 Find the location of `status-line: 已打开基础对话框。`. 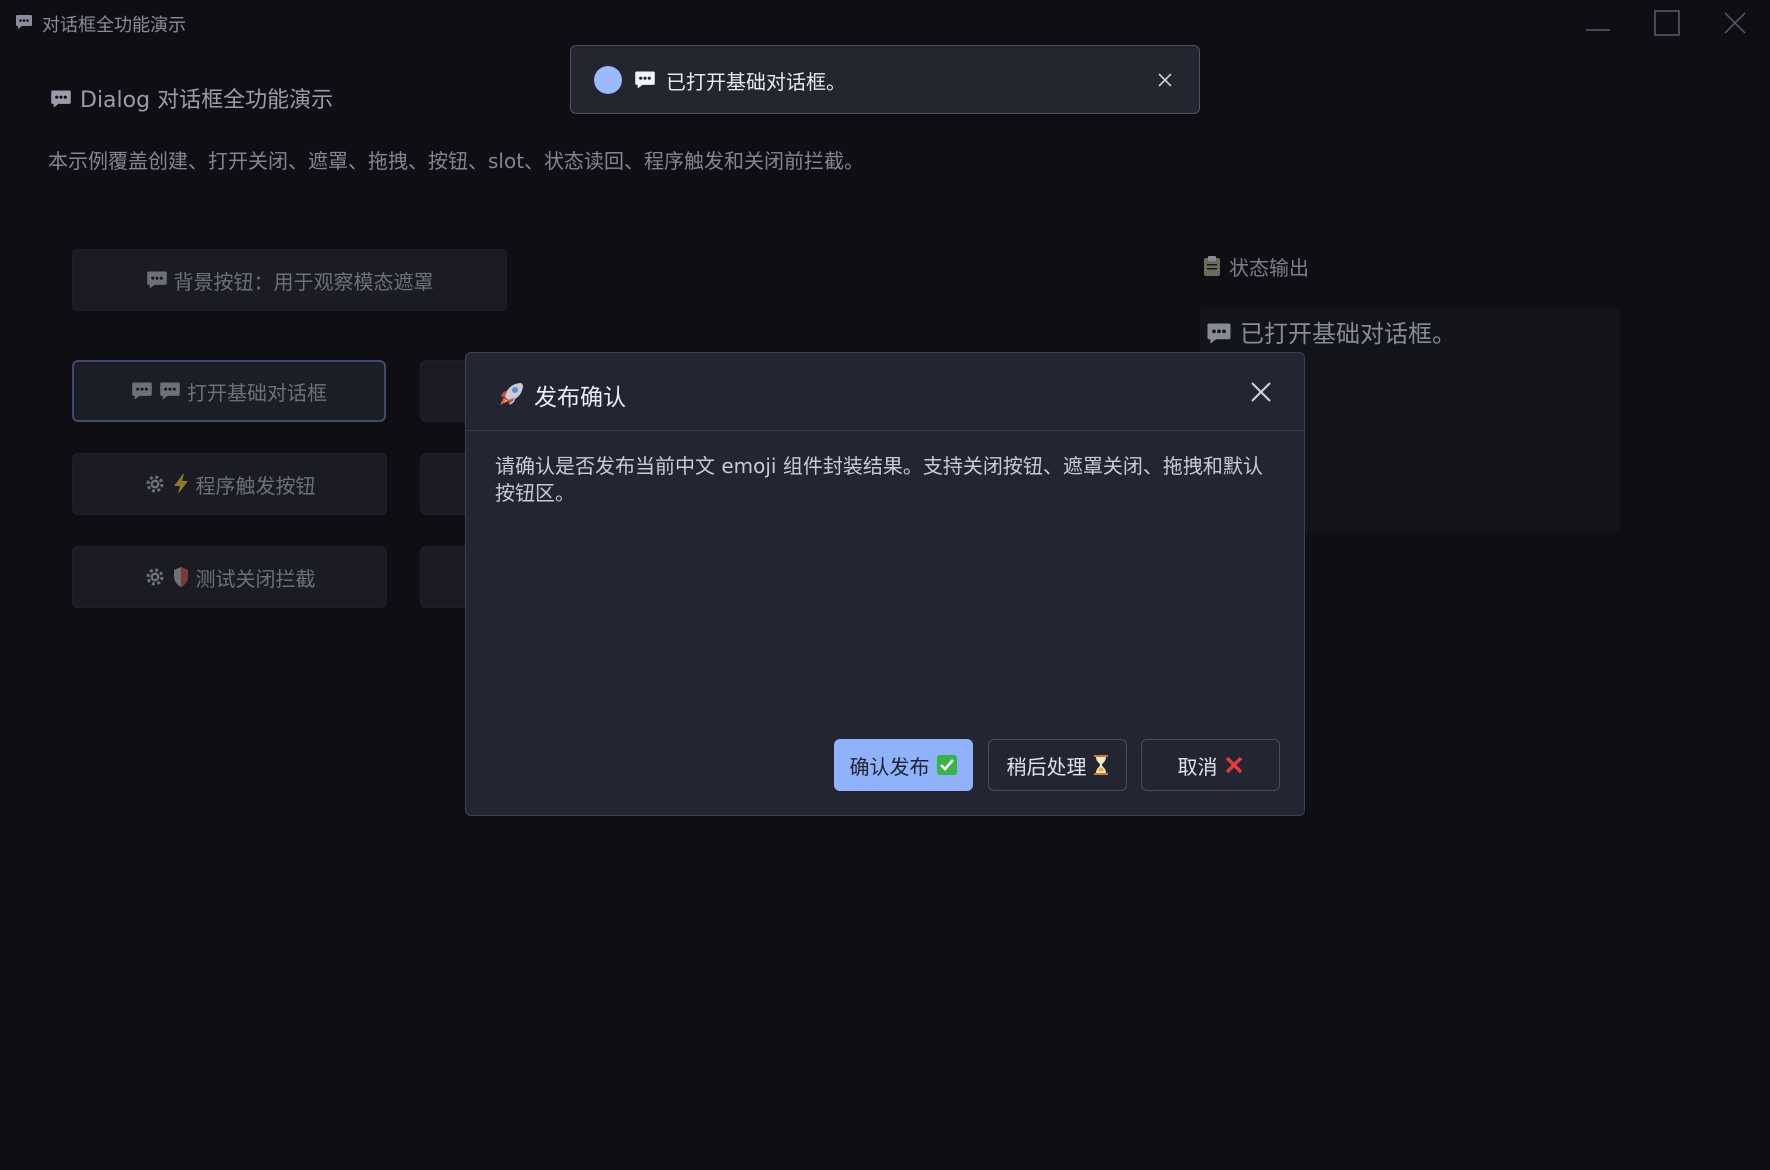

status-line: 已打开基础对话框。 is located at coordinates (1331, 332).